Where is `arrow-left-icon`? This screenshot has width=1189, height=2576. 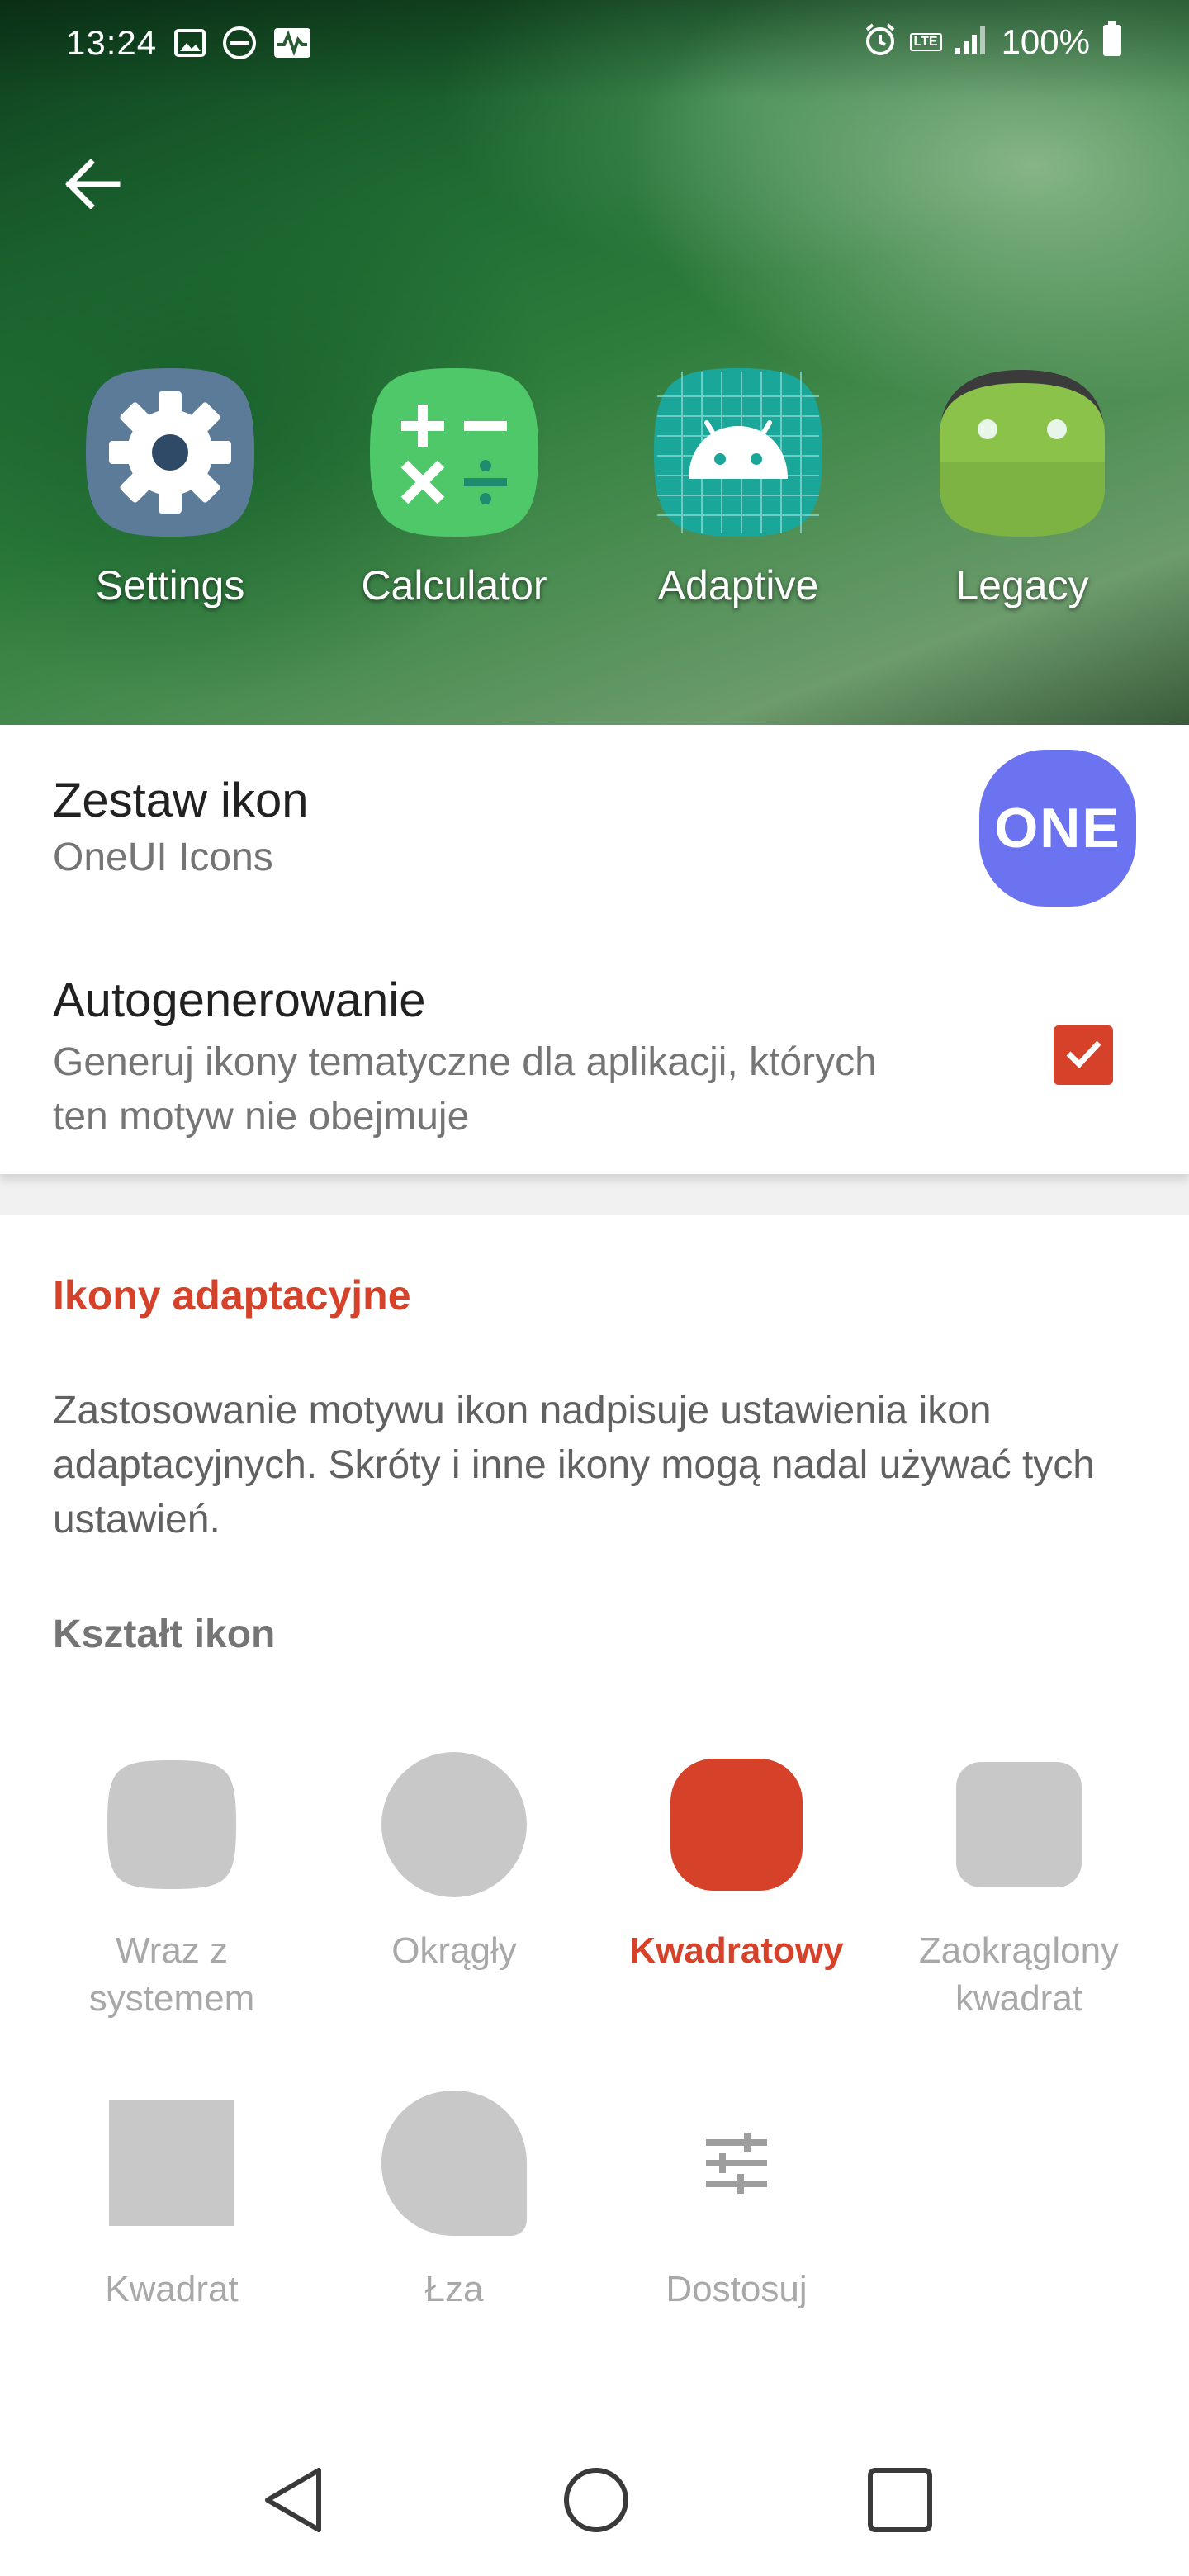 arrow-left-icon is located at coordinates (93, 185).